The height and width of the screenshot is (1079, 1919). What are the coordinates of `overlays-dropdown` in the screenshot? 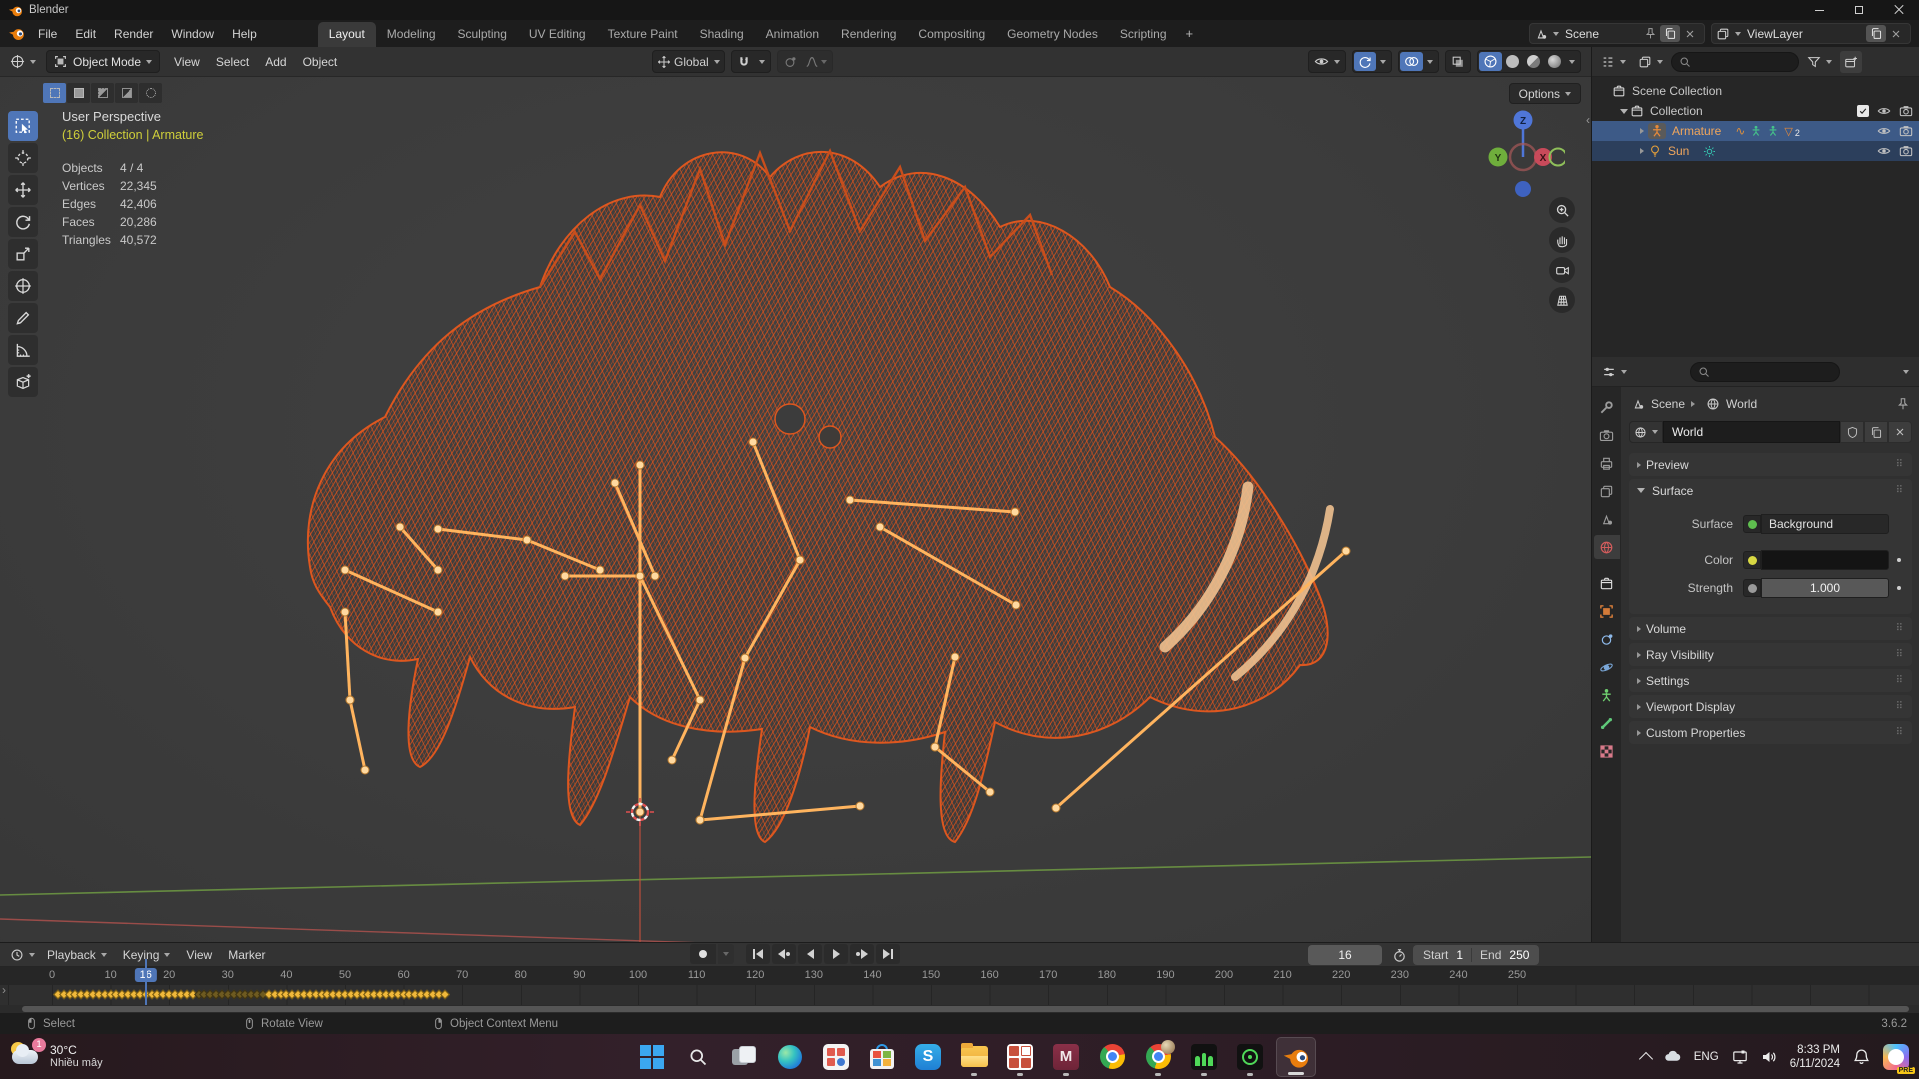 It's located at (1430, 61).